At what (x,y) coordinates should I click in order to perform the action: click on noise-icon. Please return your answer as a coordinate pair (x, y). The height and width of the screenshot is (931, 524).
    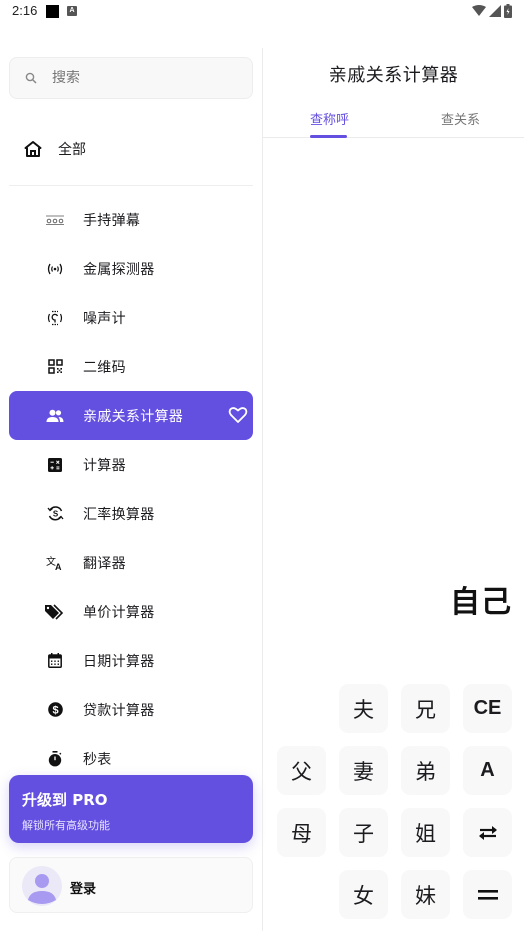
    Looking at the image, I should click on (55, 318).